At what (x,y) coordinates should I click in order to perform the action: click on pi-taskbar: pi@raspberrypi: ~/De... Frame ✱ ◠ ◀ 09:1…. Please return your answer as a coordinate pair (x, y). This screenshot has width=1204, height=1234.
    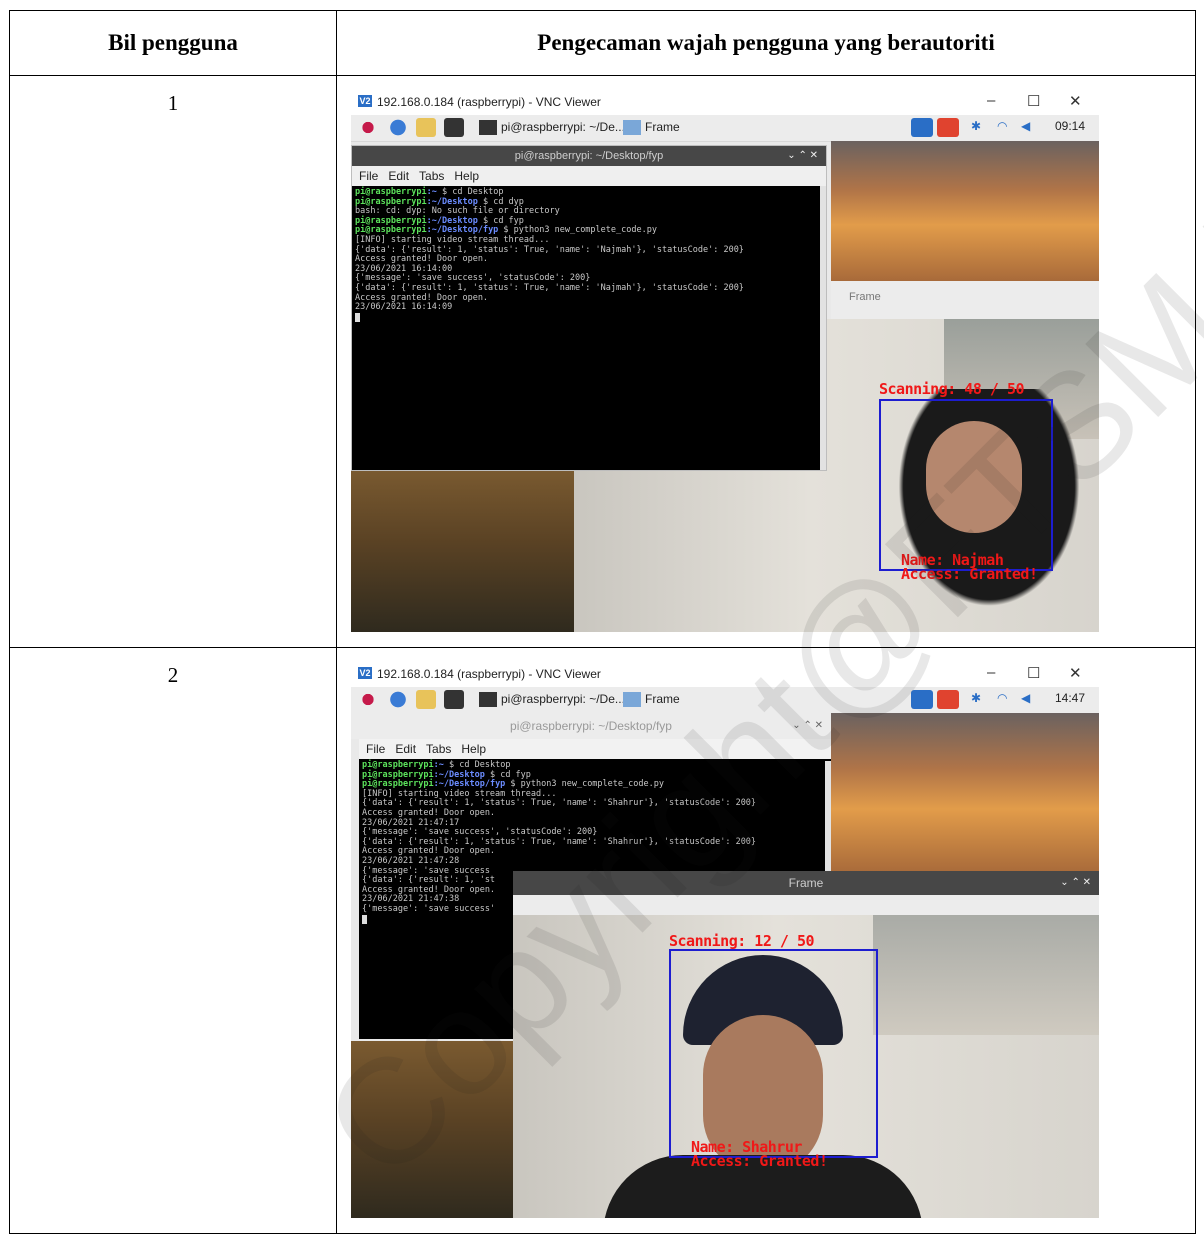
    Looking at the image, I should click on (725, 128).